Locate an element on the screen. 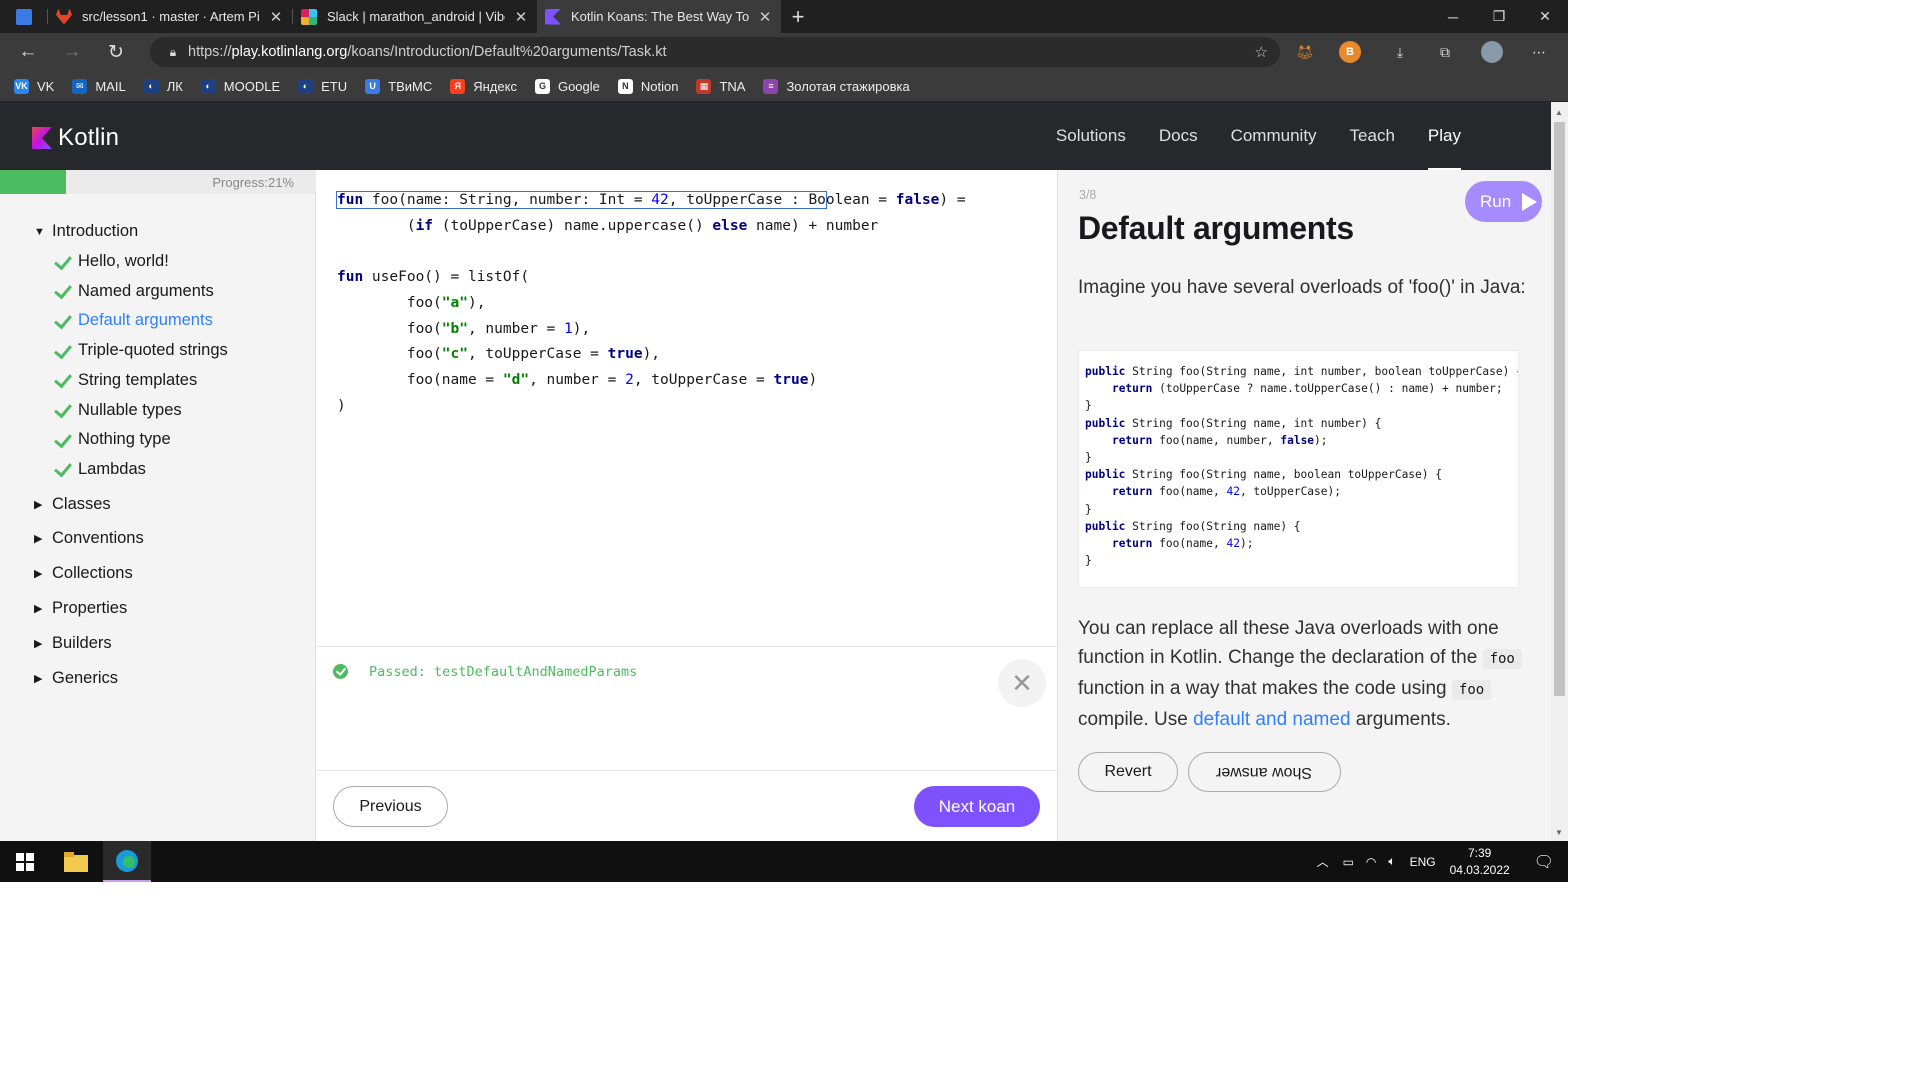 This screenshot has width=1920, height=1080. metamask-icon: 🦊︎ is located at coordinates (1305, 52).